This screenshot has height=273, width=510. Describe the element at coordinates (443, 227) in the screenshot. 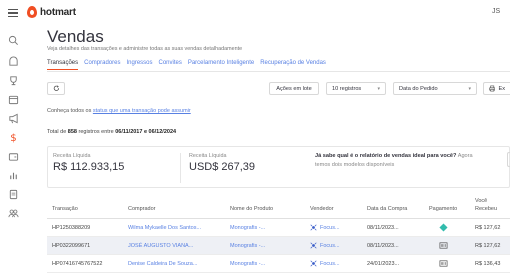

I see `pix-icon` at that location.